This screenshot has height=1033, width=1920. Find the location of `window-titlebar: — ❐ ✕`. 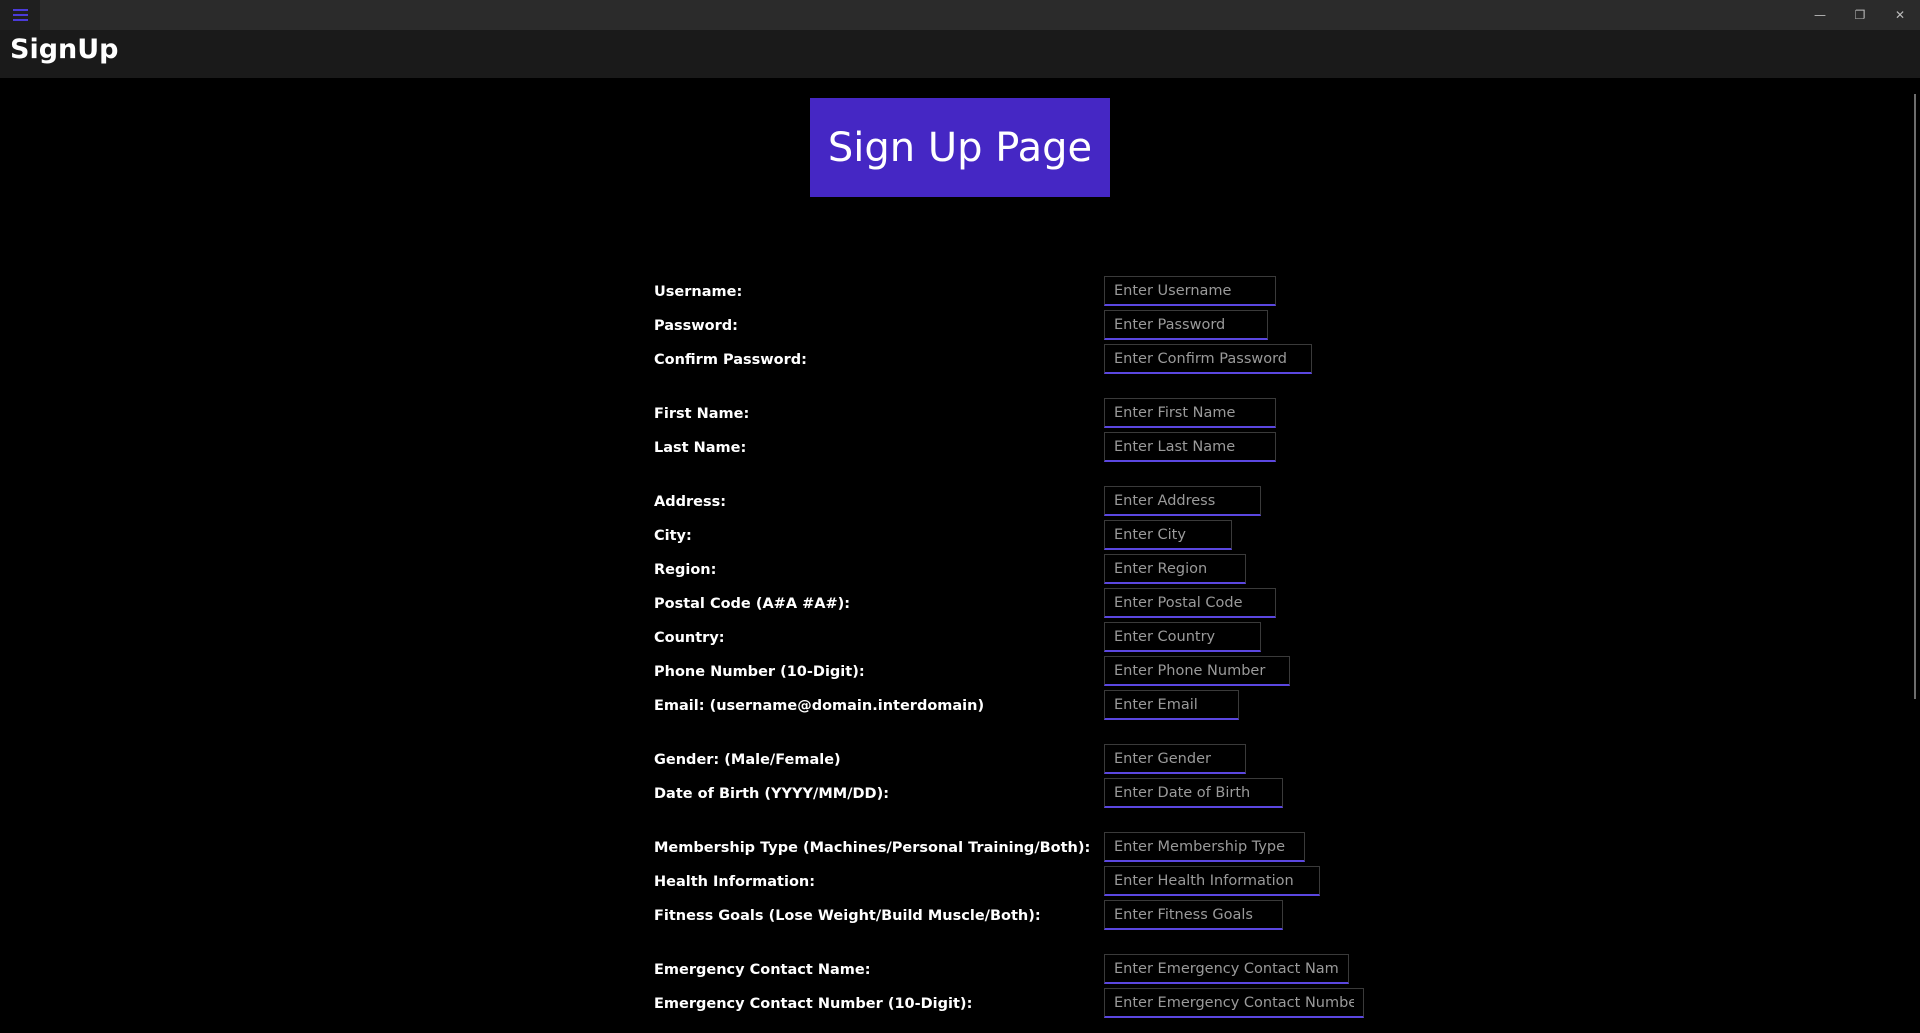

window-titlebar: — ❐ ✕ is located at coordinates (960, 15).